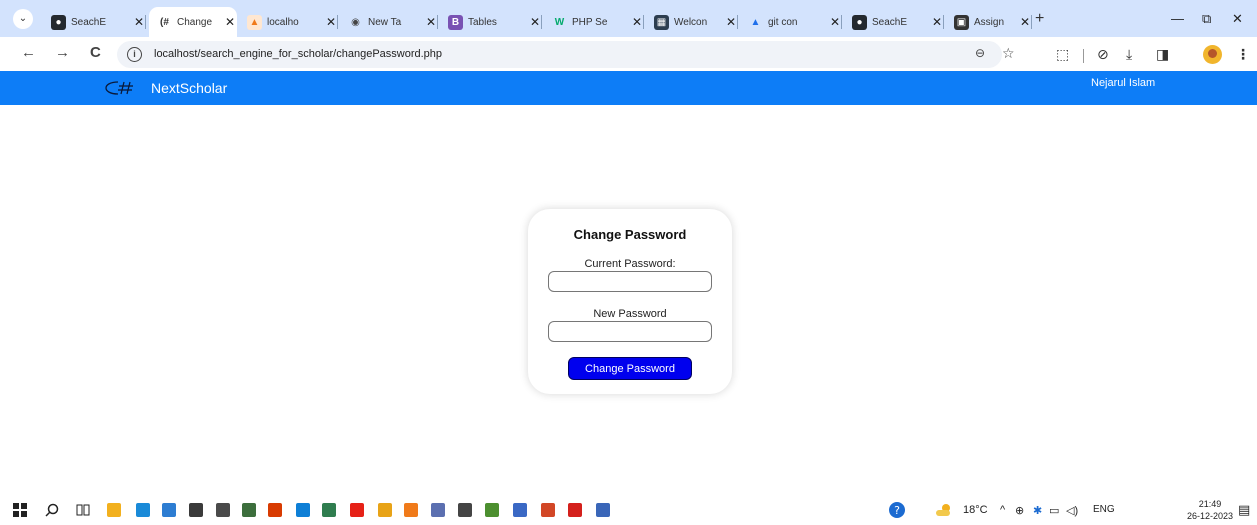  I want to click on browser-tab: ▣ Assign ✕, so click(989, 22).